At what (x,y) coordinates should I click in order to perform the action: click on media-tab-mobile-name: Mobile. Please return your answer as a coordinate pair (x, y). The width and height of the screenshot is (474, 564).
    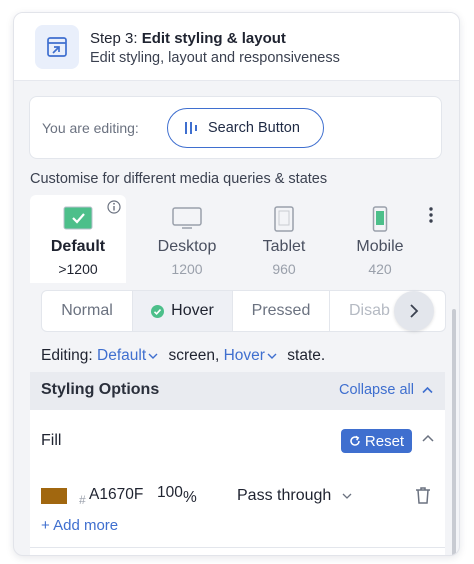
    Looking at the image, I should click on (380, 246).